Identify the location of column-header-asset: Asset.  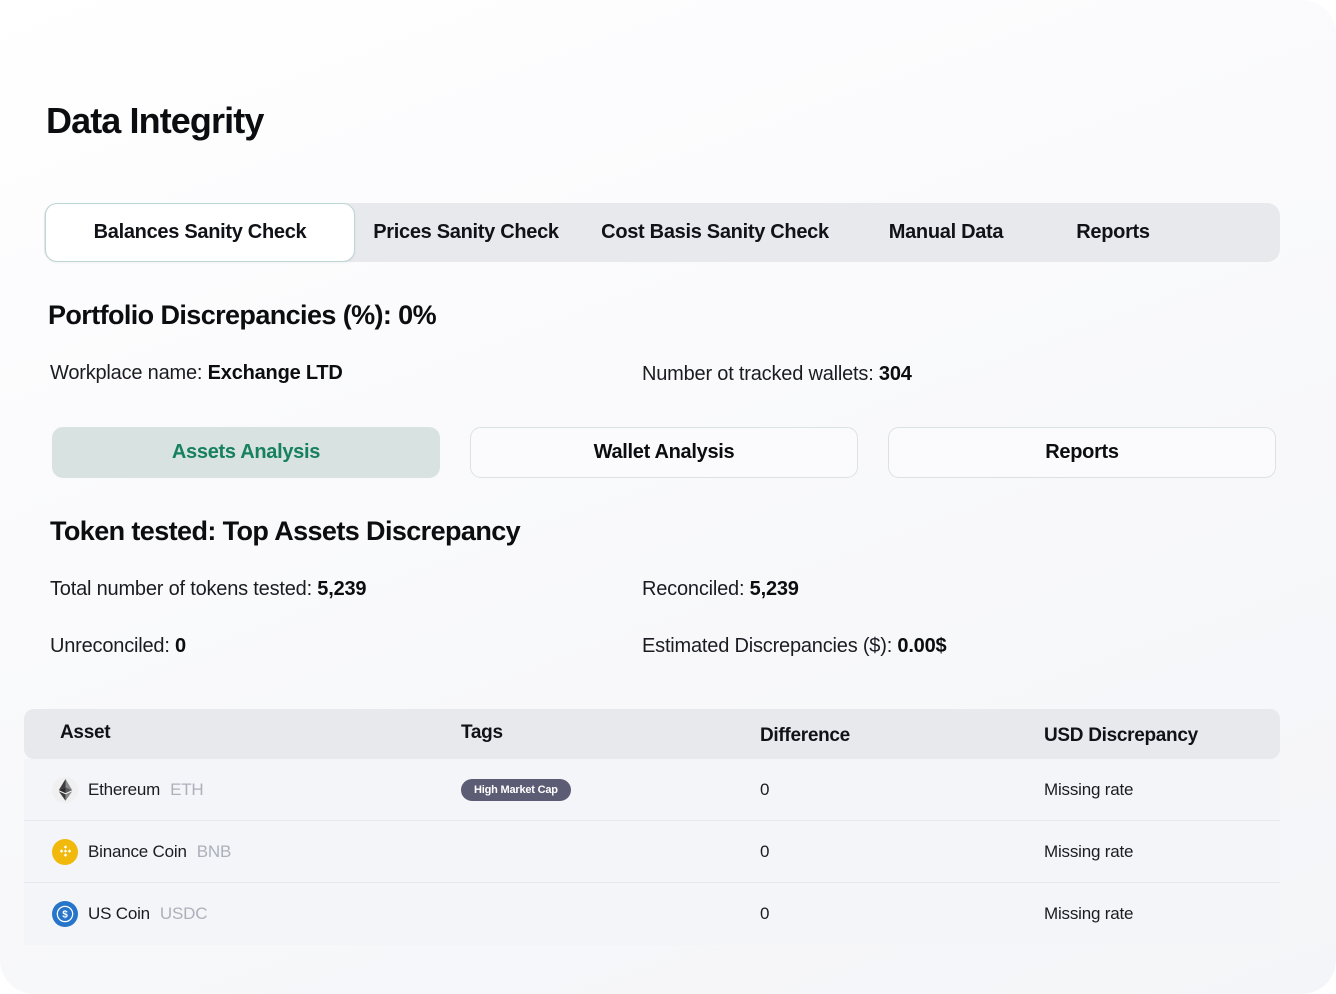
(85, 733).